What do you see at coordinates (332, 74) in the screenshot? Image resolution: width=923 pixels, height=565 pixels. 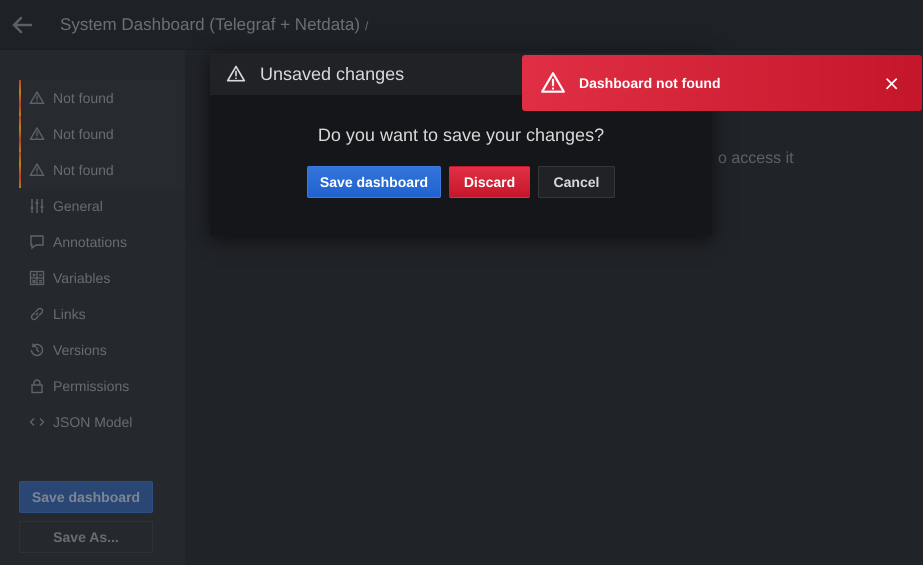 I see `modal-title: Unsaved changes` at bounding box center [332, 74].